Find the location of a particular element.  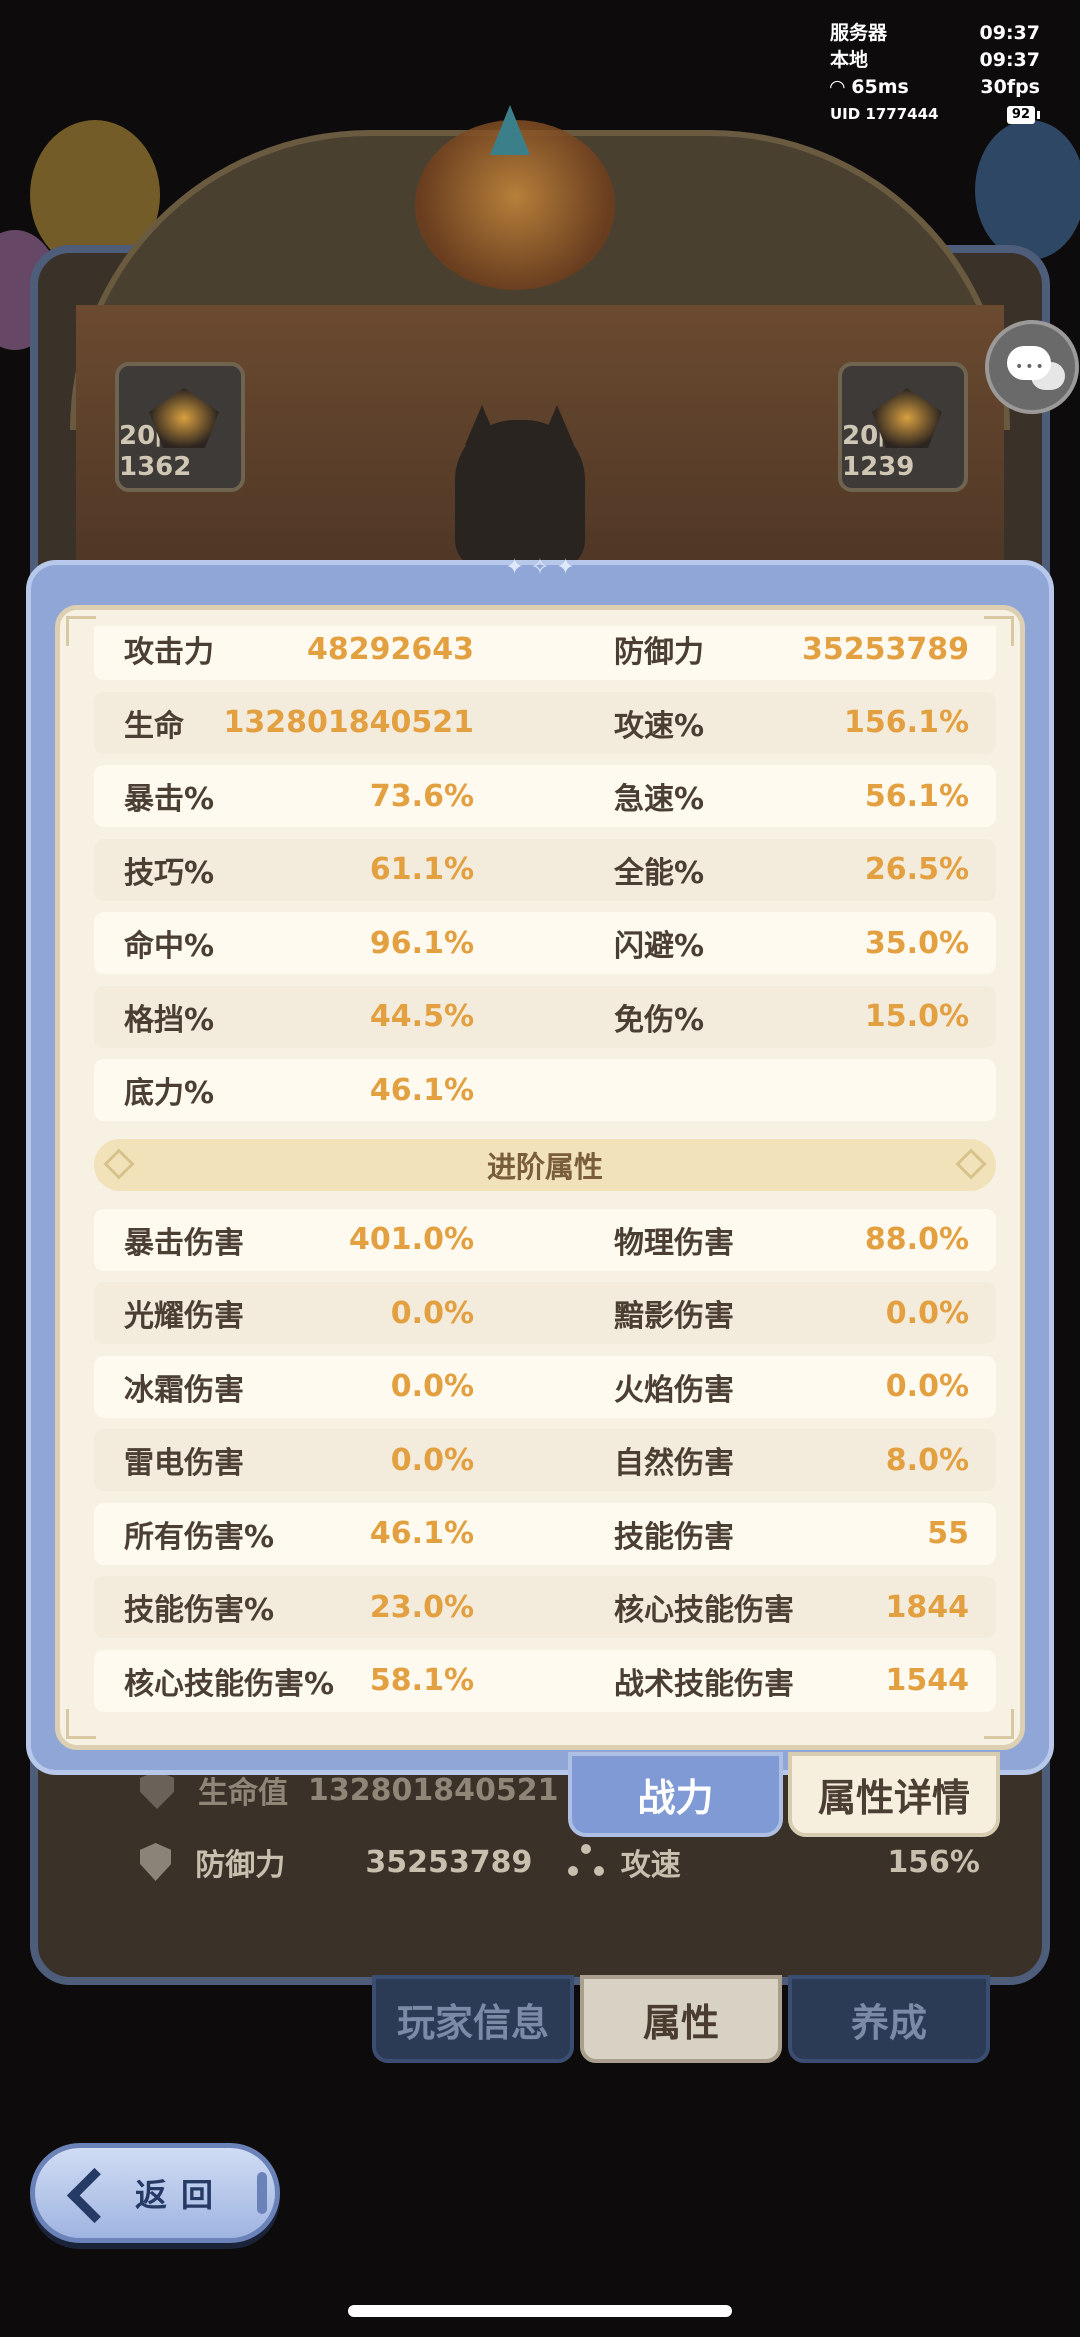

stat-value: 48292643 is located at coordinates (390, 649).